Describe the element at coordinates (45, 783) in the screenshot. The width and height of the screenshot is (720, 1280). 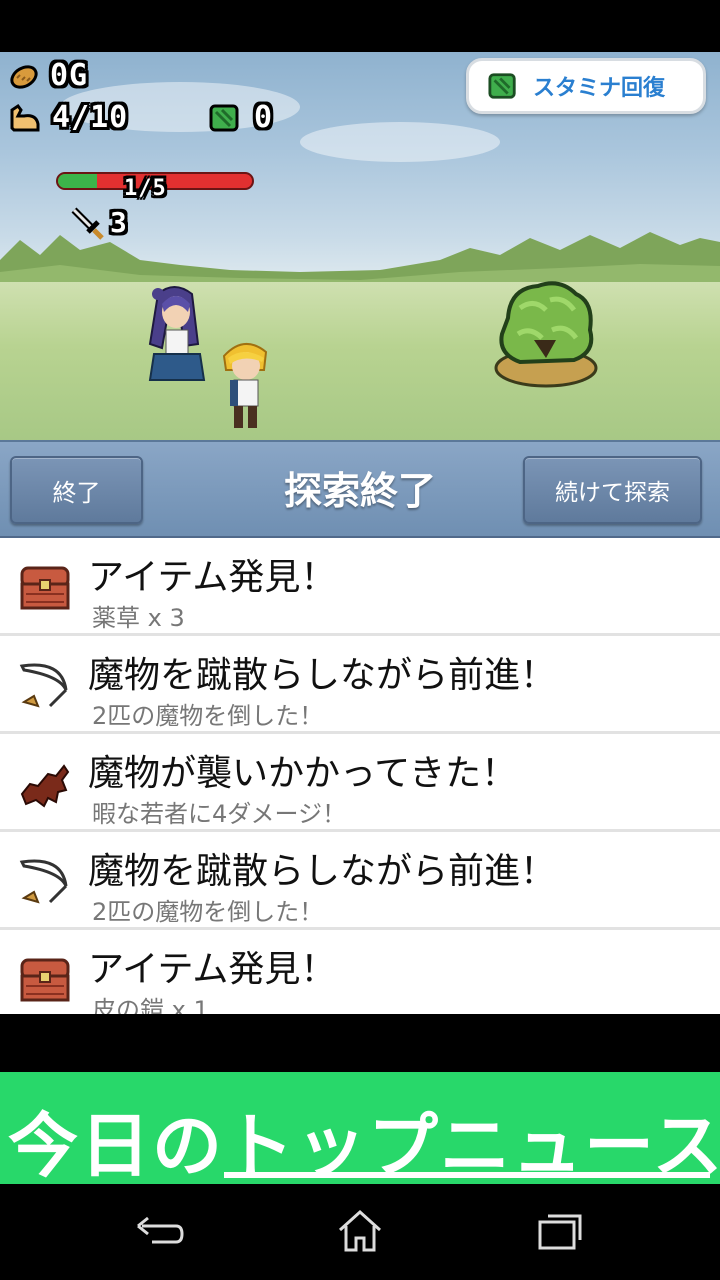
I see `beast-icon` at that location.